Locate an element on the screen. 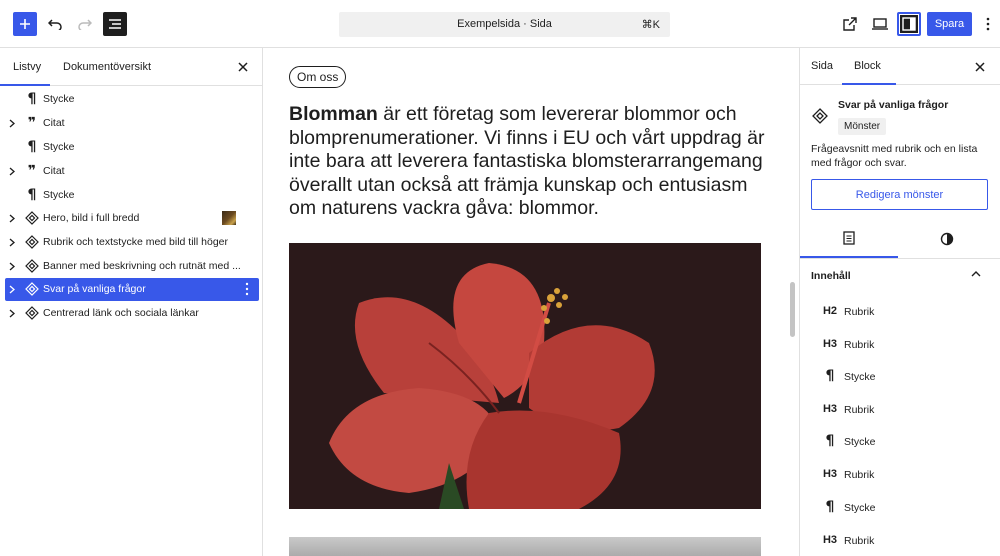 The height and width of the screenshot is (556, 1000). list-item: Hero, bild i full bredd is located at coordinates (132, 218).